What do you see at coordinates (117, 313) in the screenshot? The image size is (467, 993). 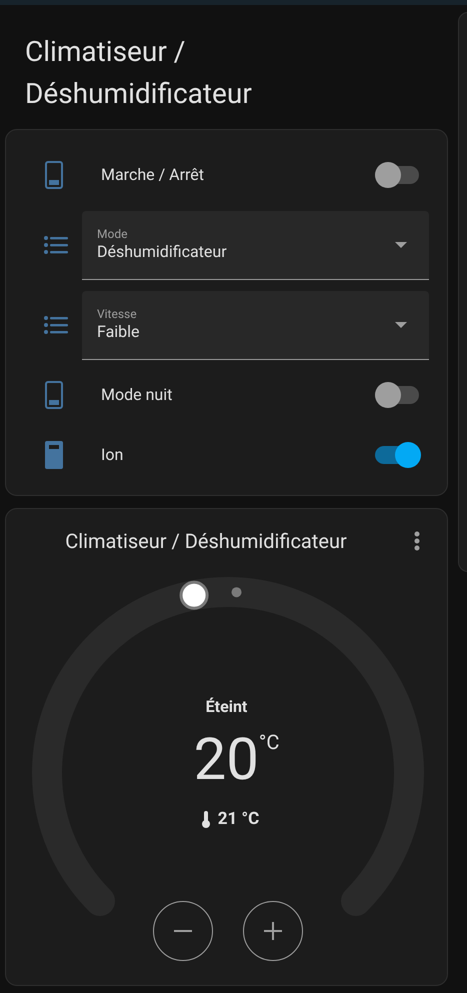 I see `field-label: Vitesse` at bounding box center [117, 313].